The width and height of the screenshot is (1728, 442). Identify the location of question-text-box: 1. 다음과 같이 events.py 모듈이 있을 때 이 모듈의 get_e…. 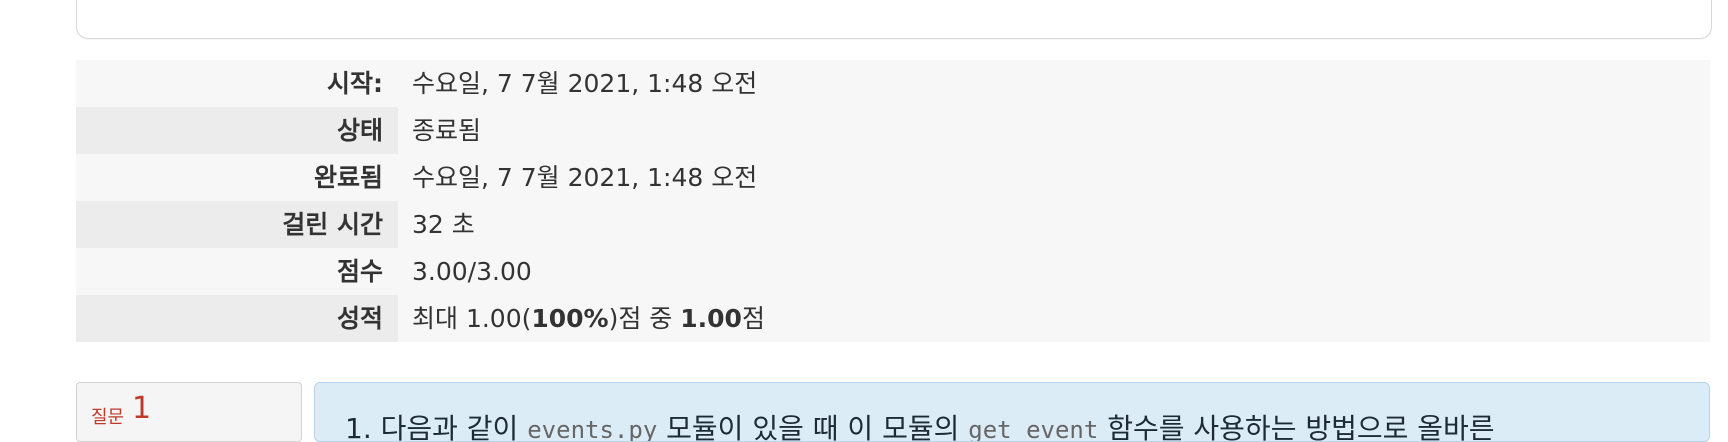
(1012, 412).